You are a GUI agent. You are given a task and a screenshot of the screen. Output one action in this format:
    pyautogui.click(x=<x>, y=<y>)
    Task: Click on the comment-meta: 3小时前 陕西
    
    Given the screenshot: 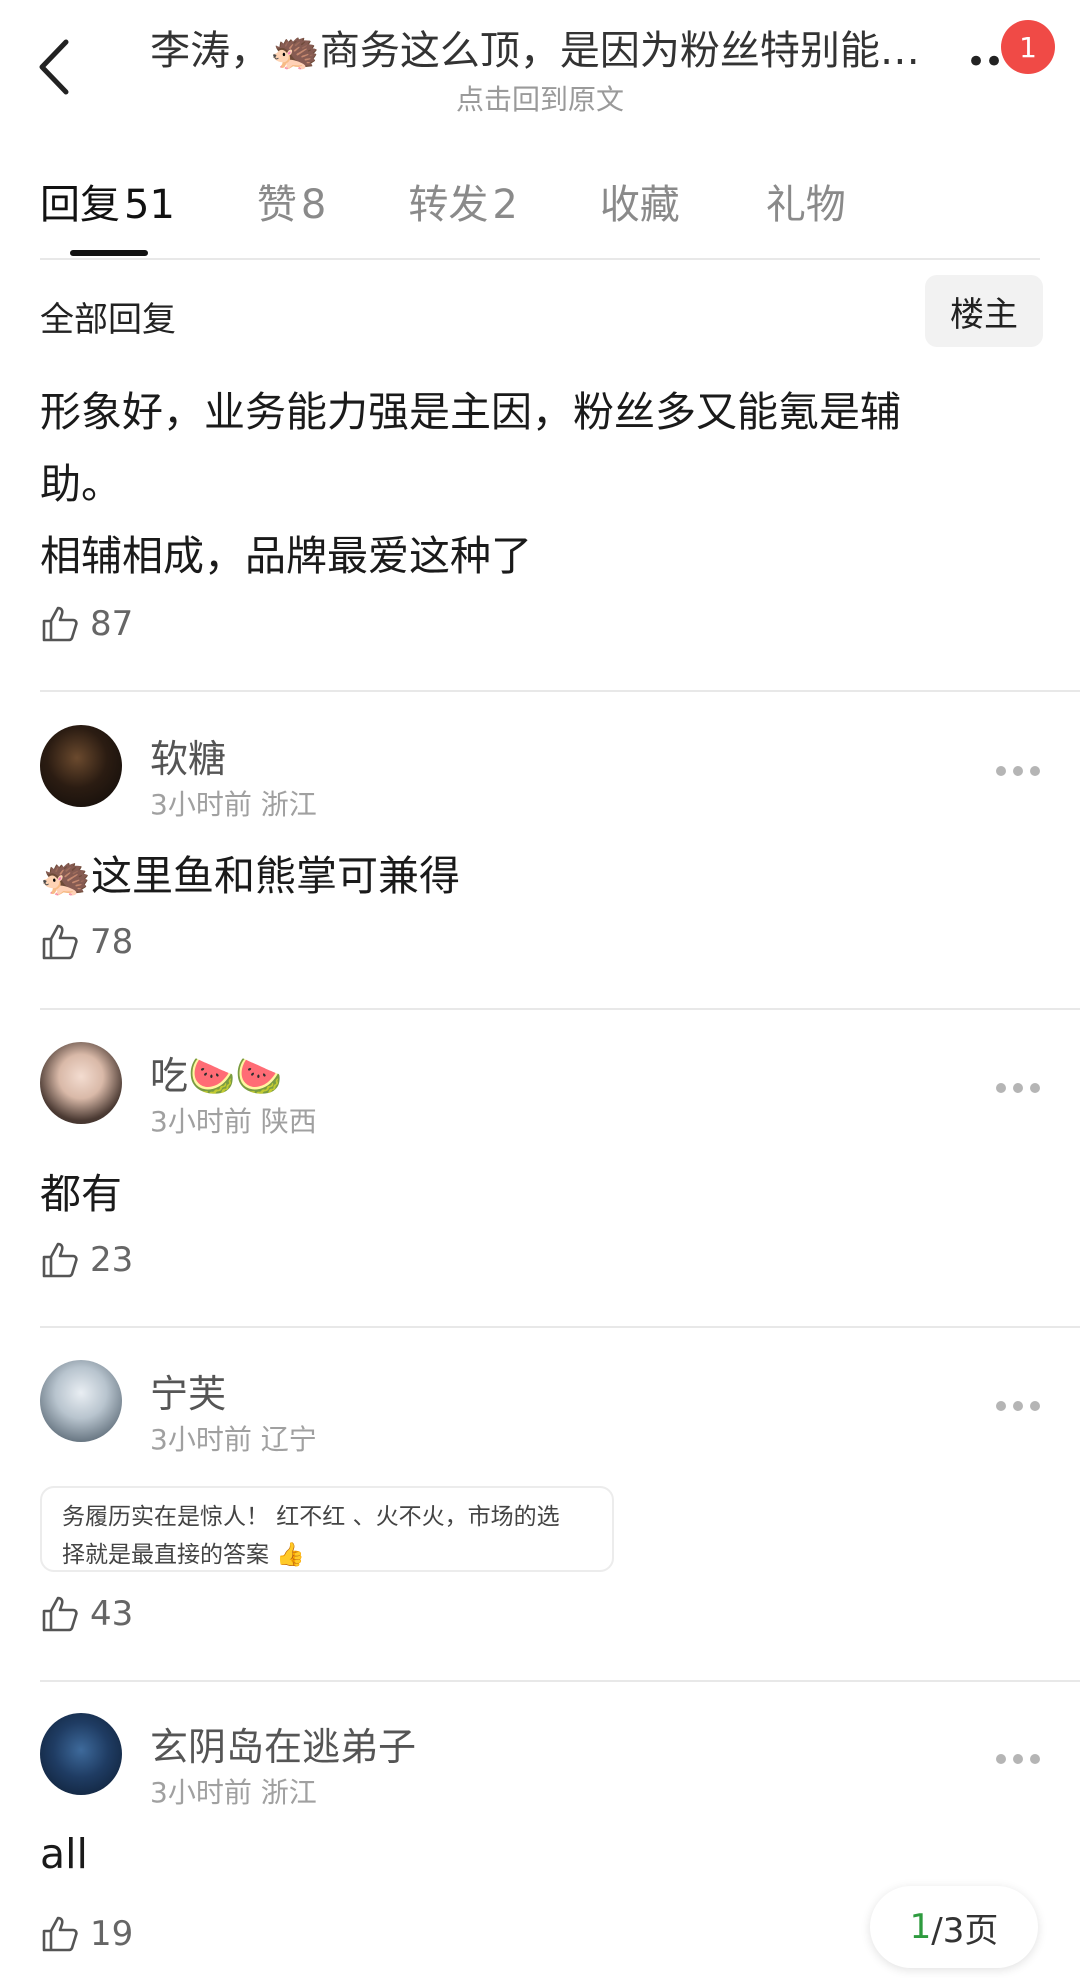 What is the action you would take?
    pyautogui.click(x=233, y=1120)
    